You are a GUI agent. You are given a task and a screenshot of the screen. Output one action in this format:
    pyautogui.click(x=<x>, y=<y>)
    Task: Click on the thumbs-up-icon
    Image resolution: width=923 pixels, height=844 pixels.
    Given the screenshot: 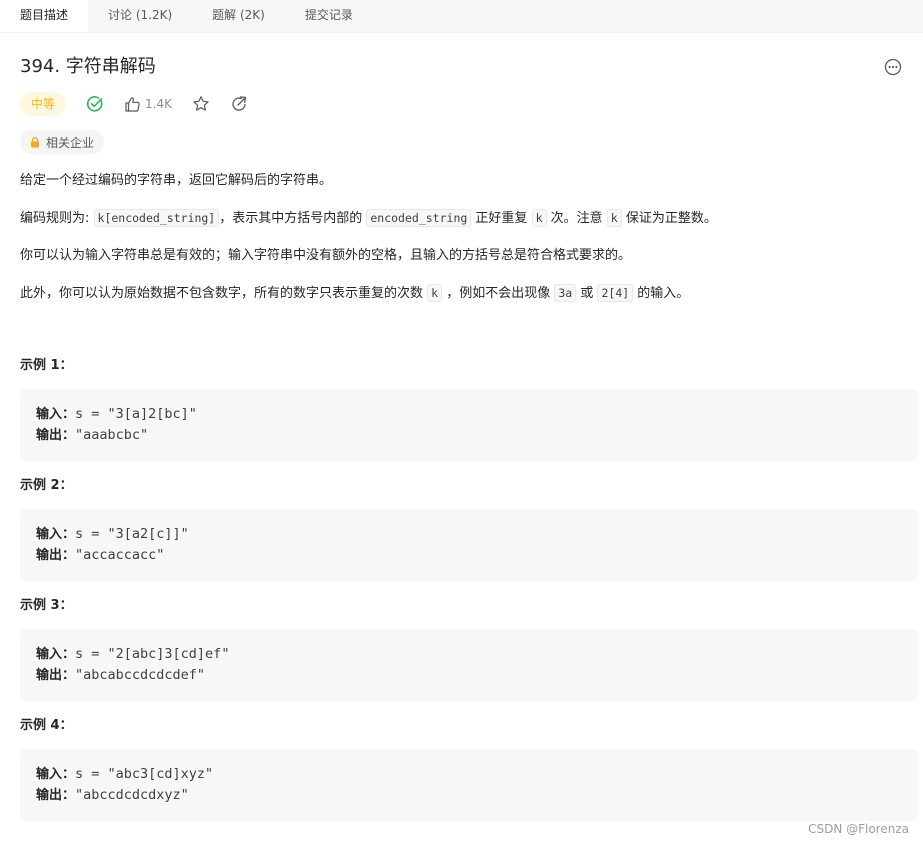 What is the action you would take?
    pyautogui.click(x=132, y=104)
    